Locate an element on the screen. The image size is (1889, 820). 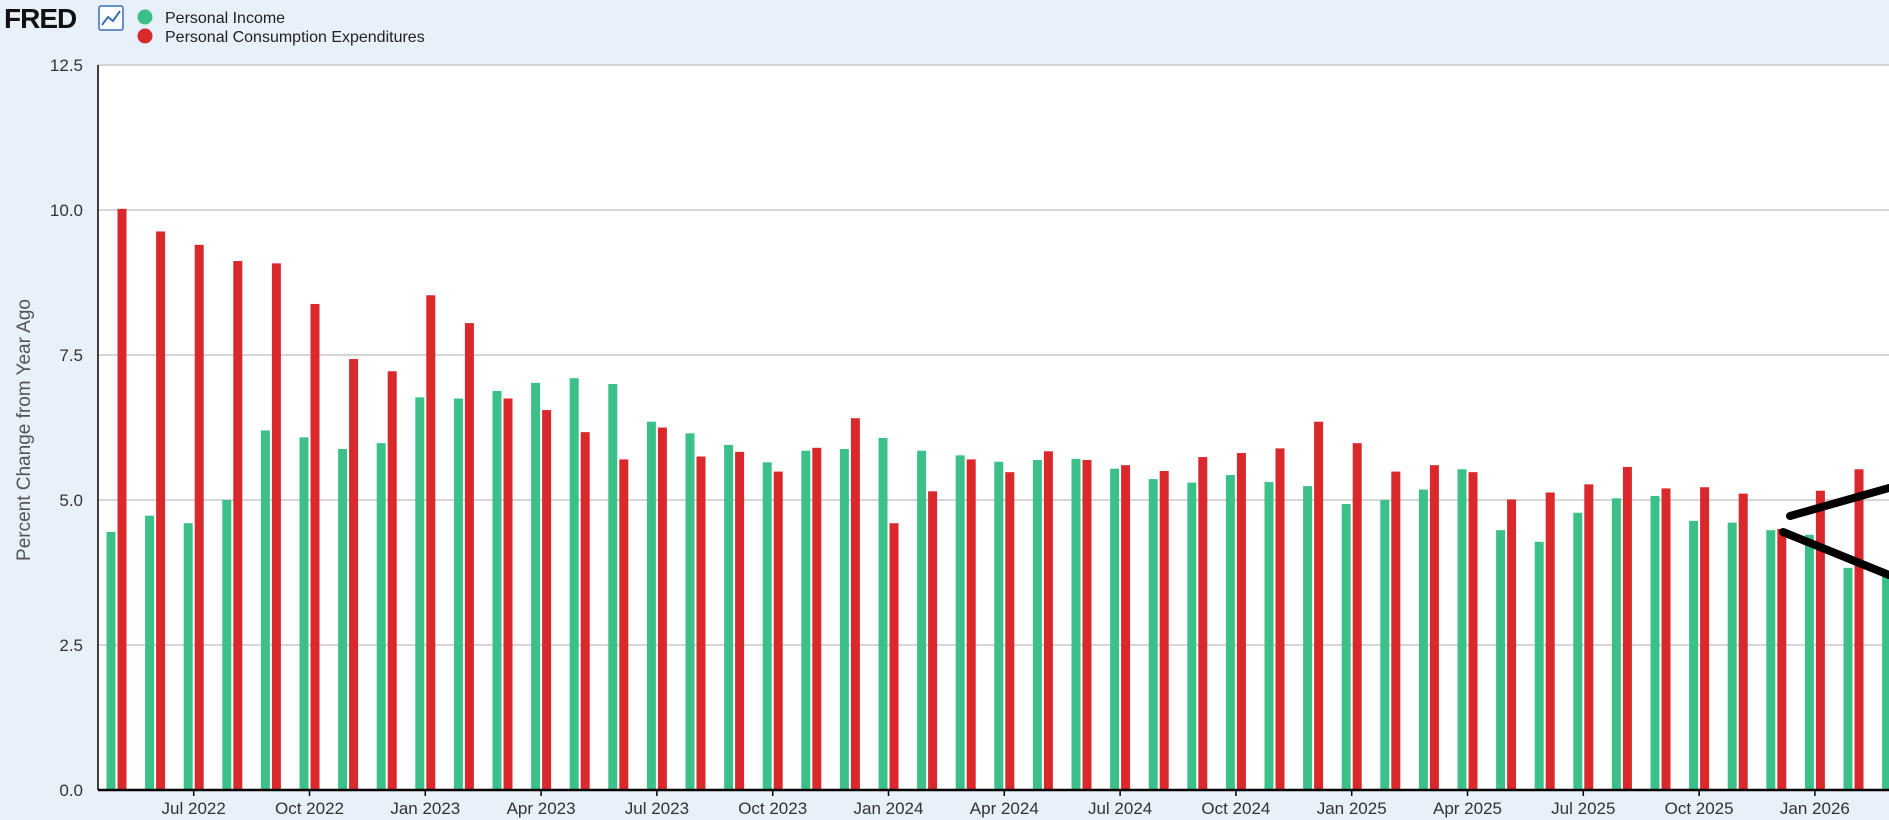
x-tick-label: Apr 2023 is located at coordinates (541, 808).